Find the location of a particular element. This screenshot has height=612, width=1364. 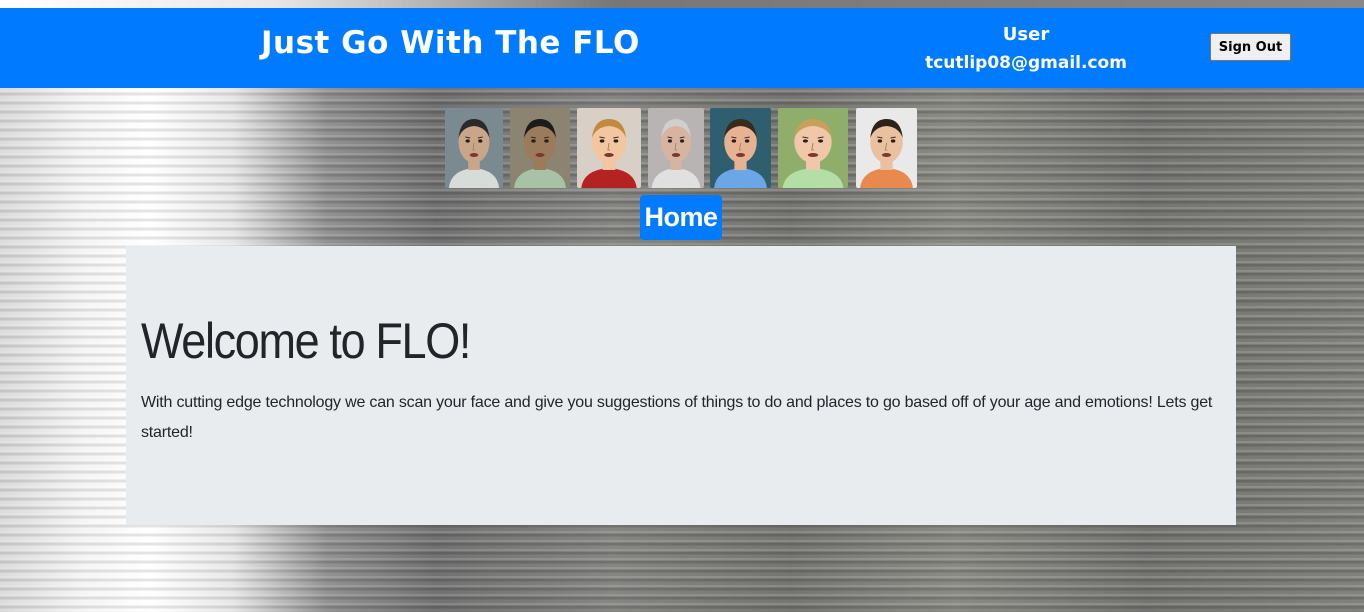

angry-face-photo is located at coordinates (474, 148).